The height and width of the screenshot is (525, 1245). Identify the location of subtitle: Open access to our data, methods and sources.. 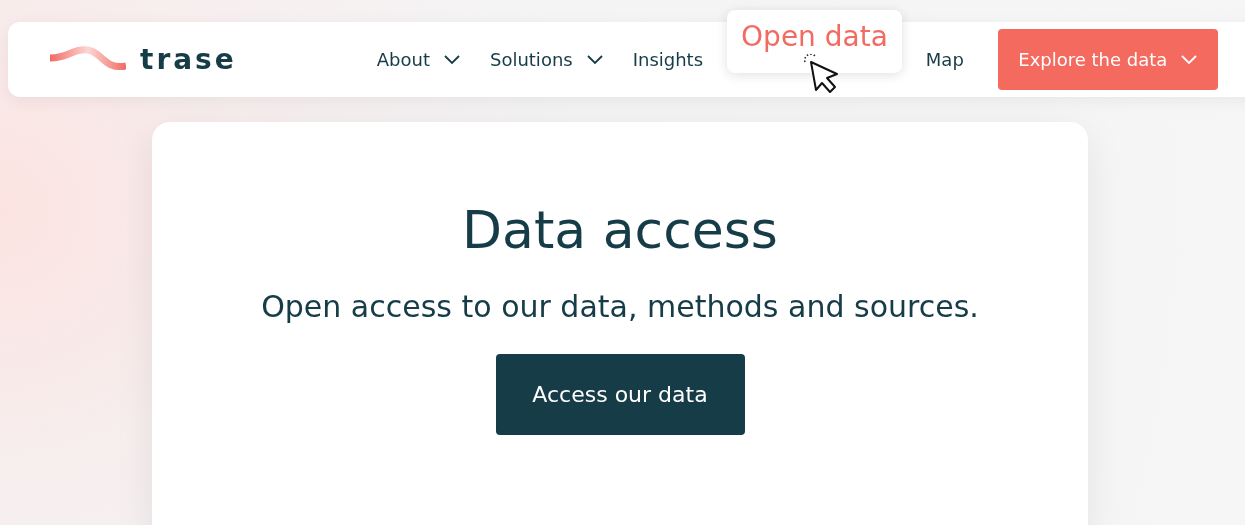
(620, 307).